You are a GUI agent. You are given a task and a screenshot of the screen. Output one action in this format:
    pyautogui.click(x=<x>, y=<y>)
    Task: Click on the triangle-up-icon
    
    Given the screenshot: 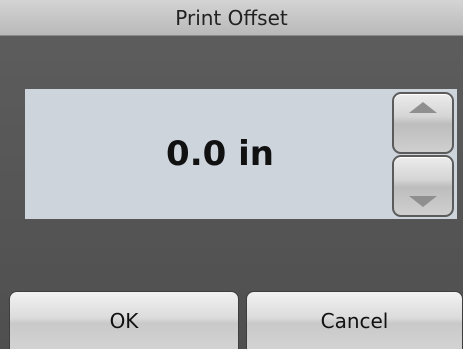 What is the action you would take?
    pyautogui.click(x=423, y=107)
    